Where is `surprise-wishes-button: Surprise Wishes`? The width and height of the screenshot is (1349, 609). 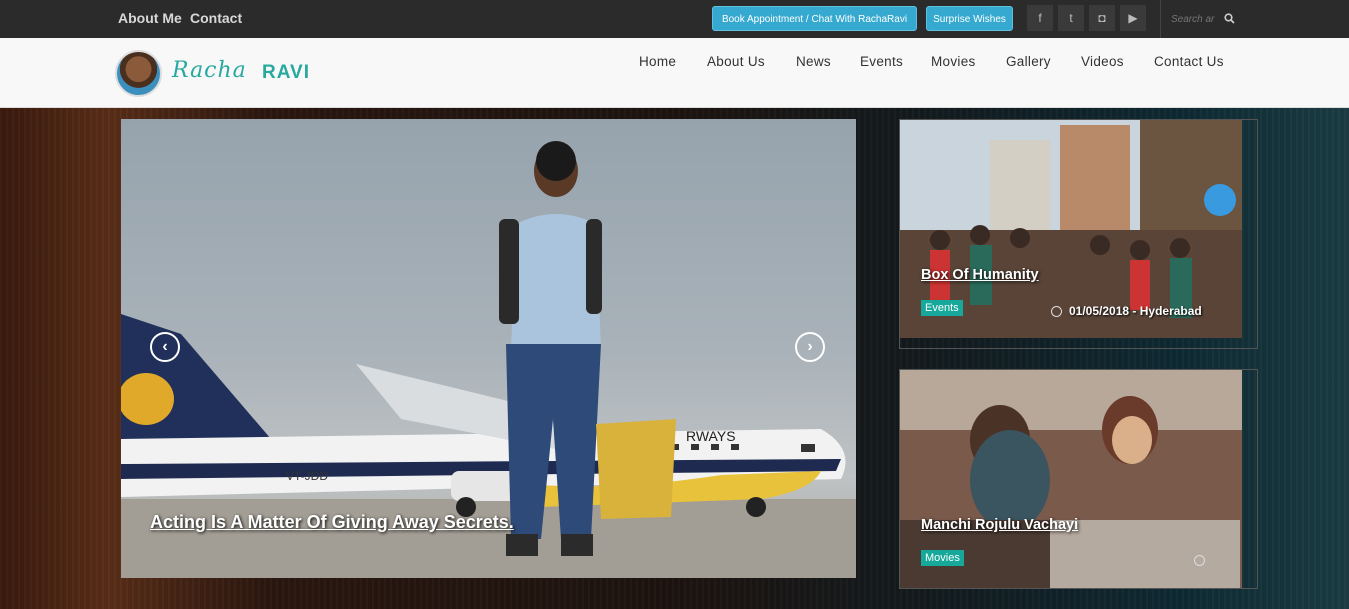 surprise-wishes-button: Surprise Wishes is located at coordinates (969, 18).